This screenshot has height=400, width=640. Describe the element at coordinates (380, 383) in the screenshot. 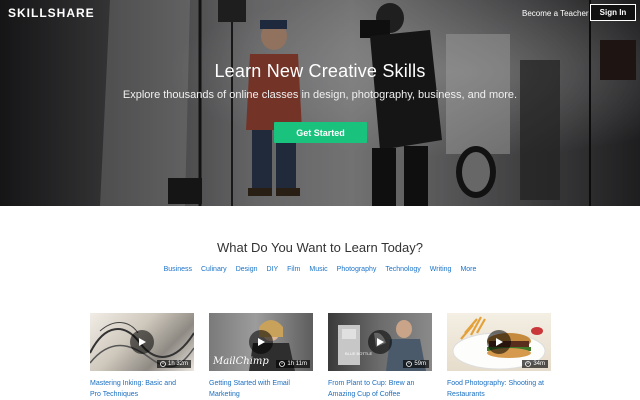

I see `class-title-line1: From Plant to Cup: Brew an` at that location.